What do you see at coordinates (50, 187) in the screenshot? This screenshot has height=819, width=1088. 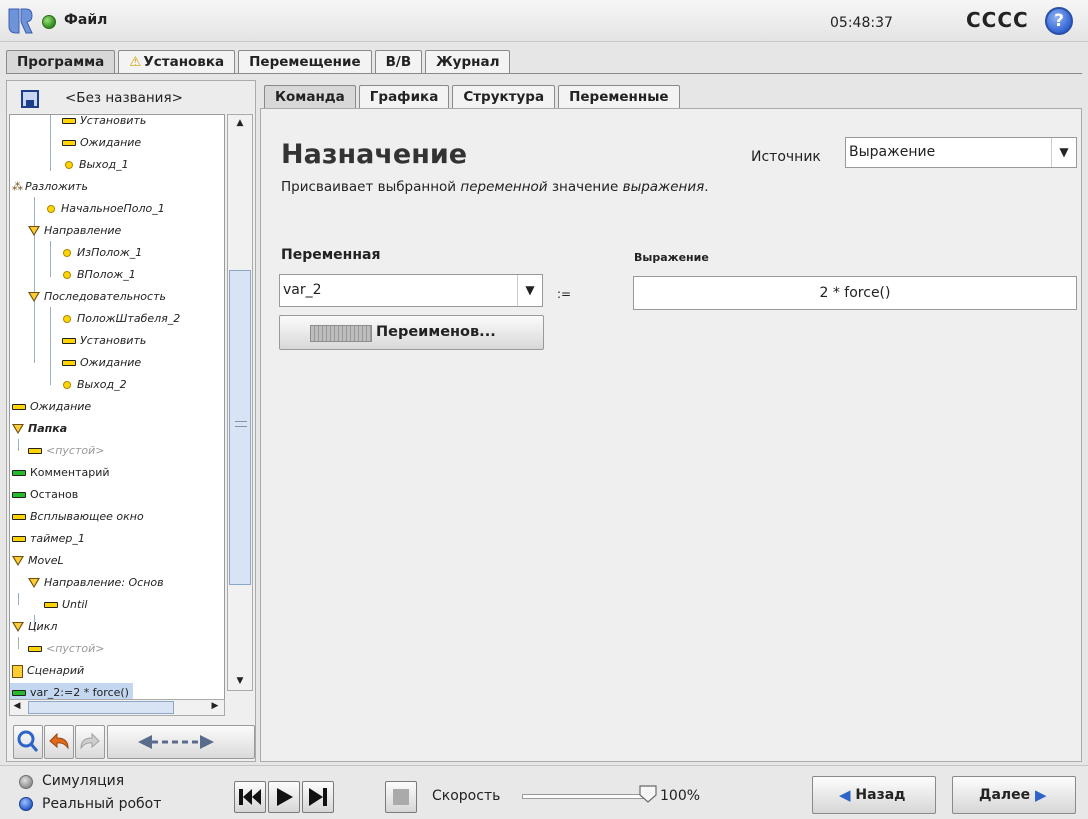 I see `tree-node: ⁂ Разложить` at bounding box center [50, 187].